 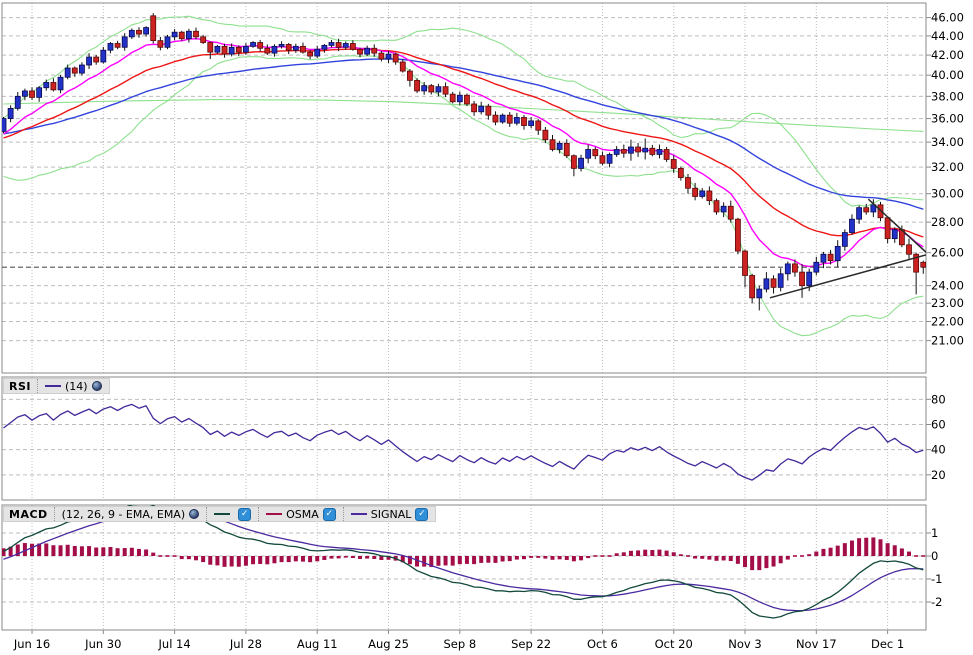 I want to click on svg-text: 0, so click(x=934, y=556).